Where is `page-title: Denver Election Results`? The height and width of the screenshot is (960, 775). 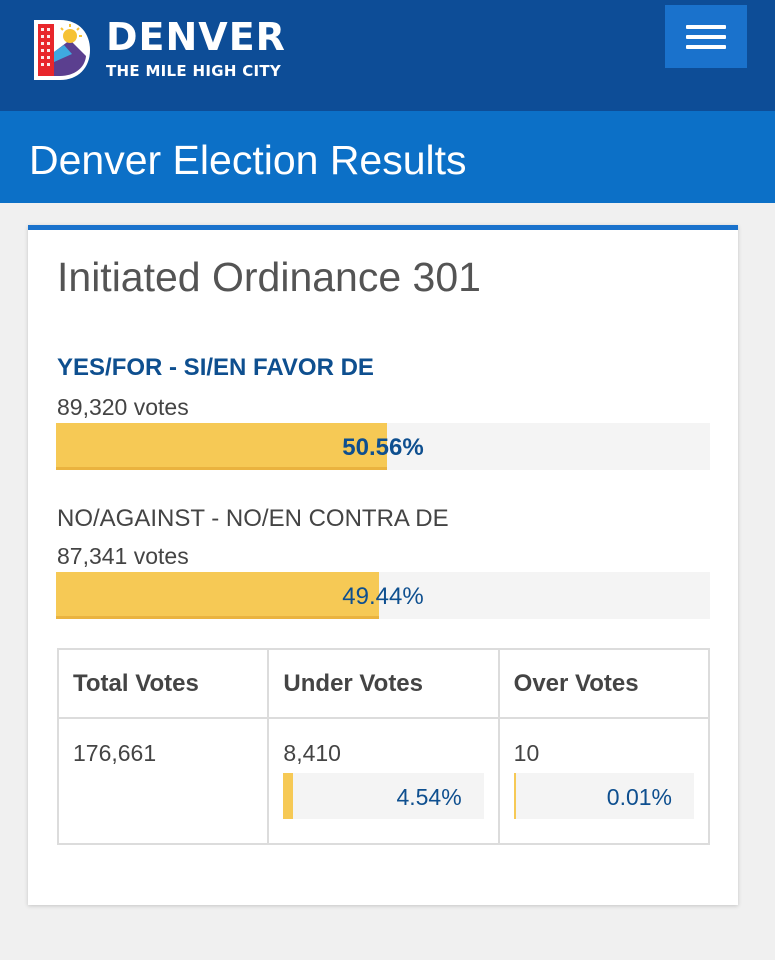
page-title: Denver Election Results is located at coordinates (248, 160).